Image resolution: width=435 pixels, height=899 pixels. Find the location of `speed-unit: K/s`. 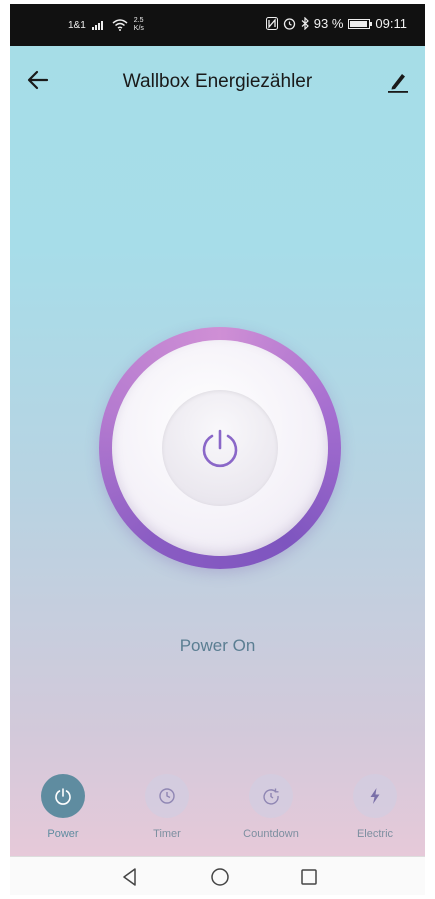

speed-unit: K/s is located at coordinates (138, 28).